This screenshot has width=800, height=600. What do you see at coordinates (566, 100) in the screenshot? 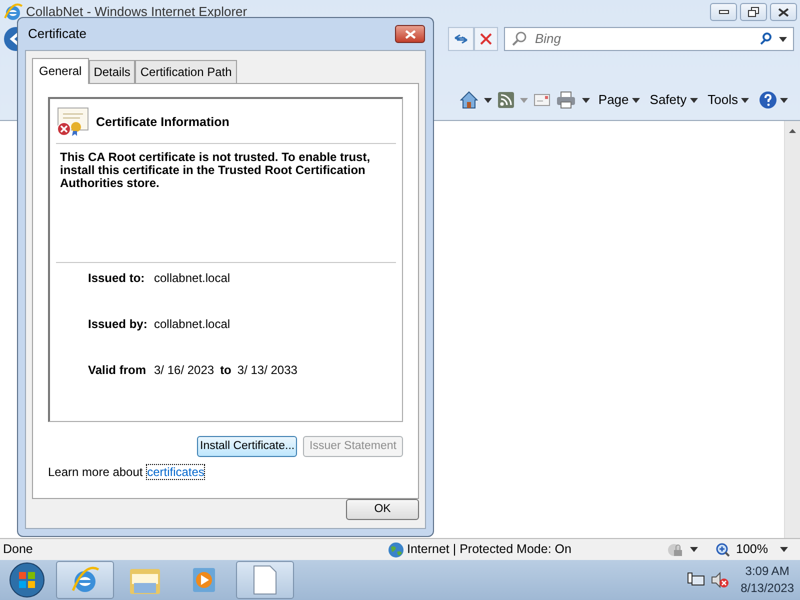
I see `printer-icon` at bounding box center [566, 100].